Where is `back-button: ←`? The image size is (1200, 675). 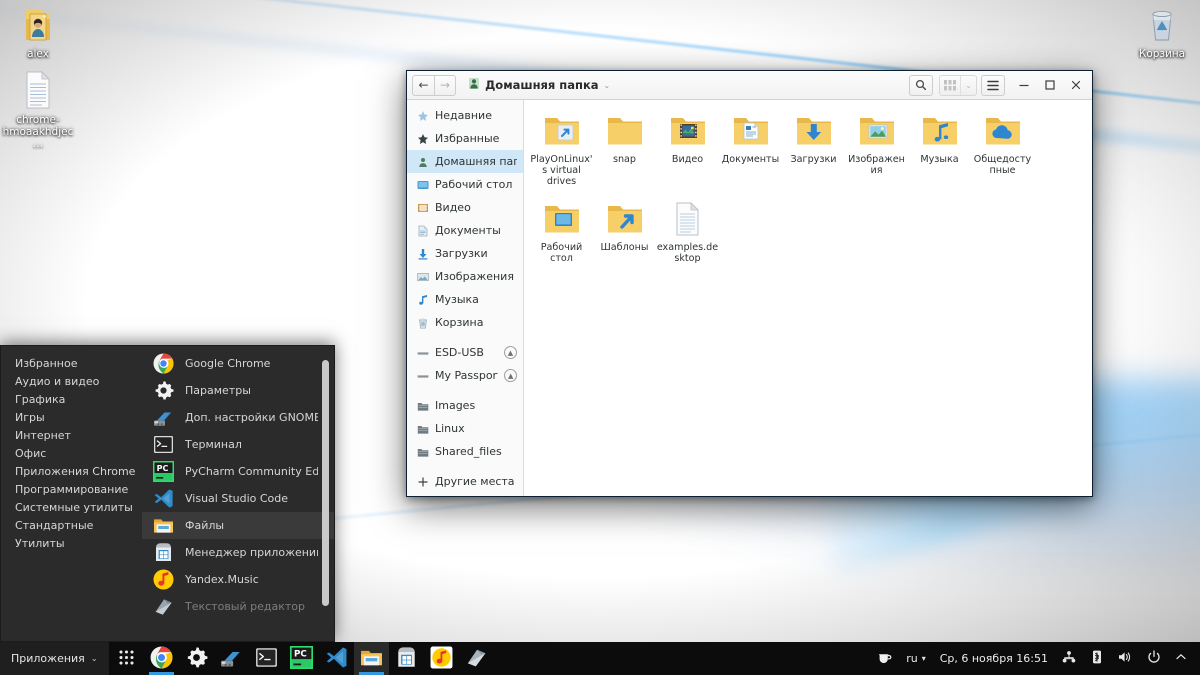
back-button: ← is located at coordinates (423, 85).